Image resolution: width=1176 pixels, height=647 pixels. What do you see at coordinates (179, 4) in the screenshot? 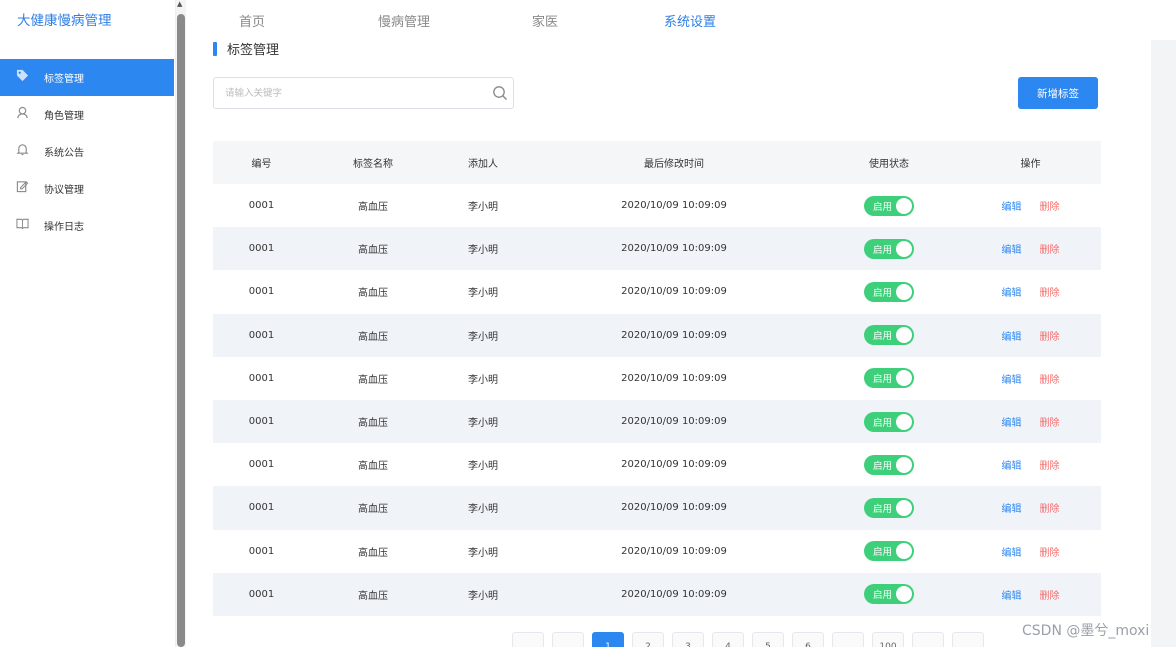
I see `scroll-up-arrow-icon: ▲` at bounding box center [179, 4].